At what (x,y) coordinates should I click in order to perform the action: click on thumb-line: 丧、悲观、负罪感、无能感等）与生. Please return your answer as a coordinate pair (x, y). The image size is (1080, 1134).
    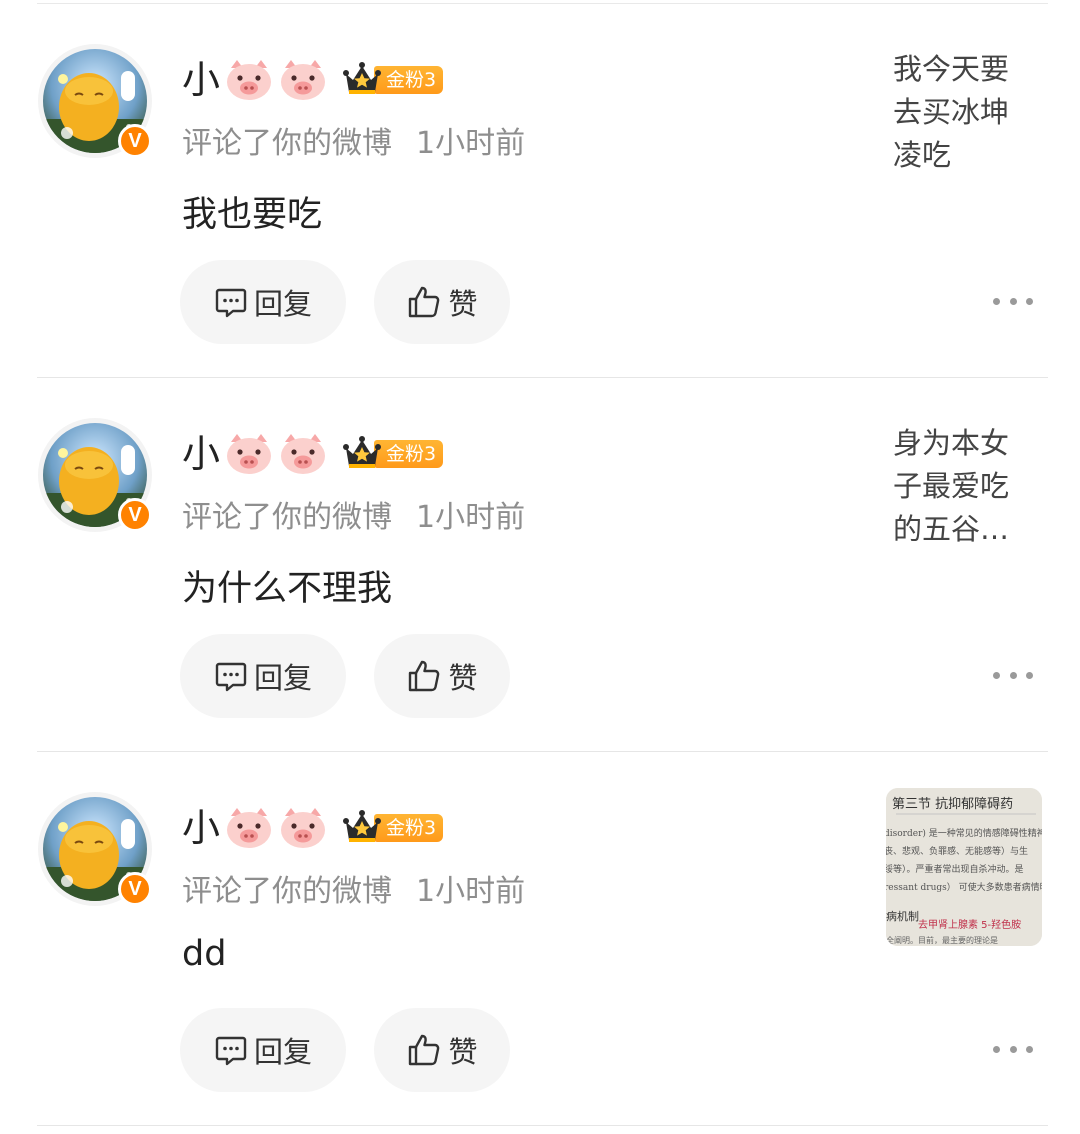
    Looking at the image, I should click on (957, 851).